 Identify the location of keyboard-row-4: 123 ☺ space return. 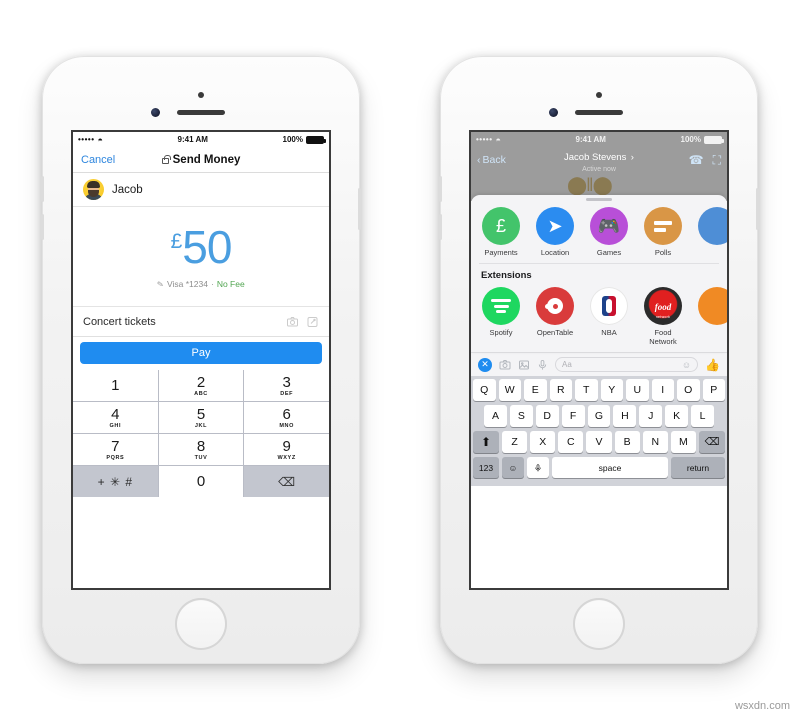
(599, 467).